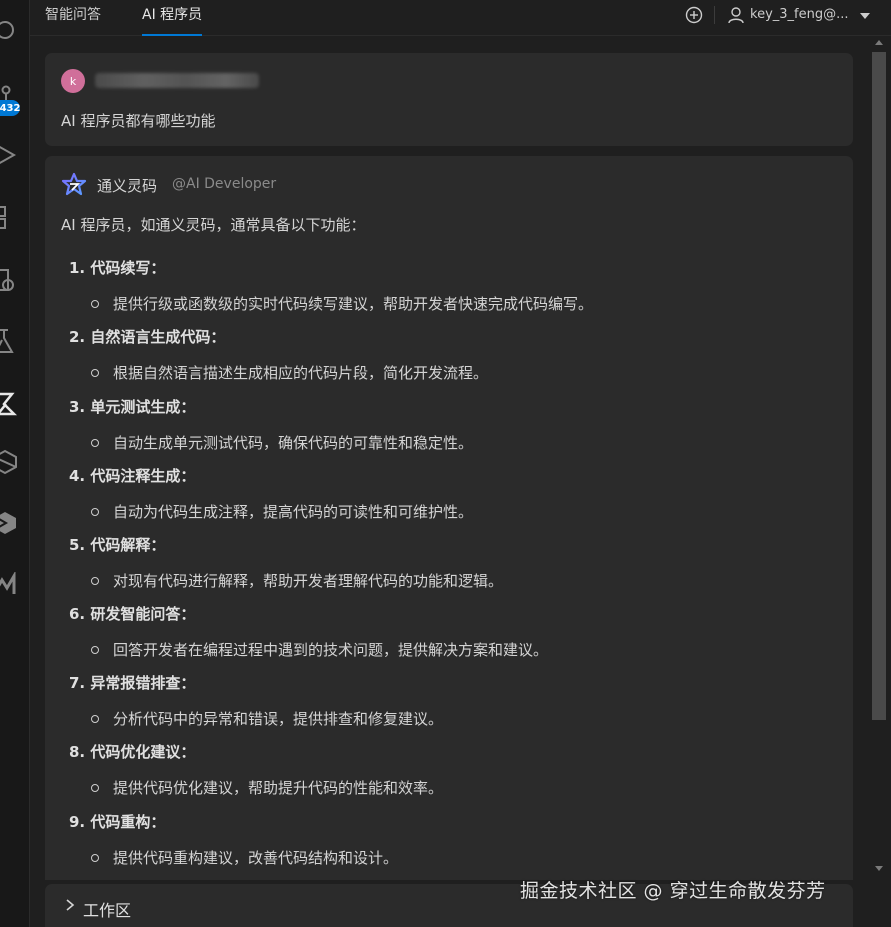 The height and width of the screenshot is (927, 891). I want to click on chart-icon, so click(11, 585).